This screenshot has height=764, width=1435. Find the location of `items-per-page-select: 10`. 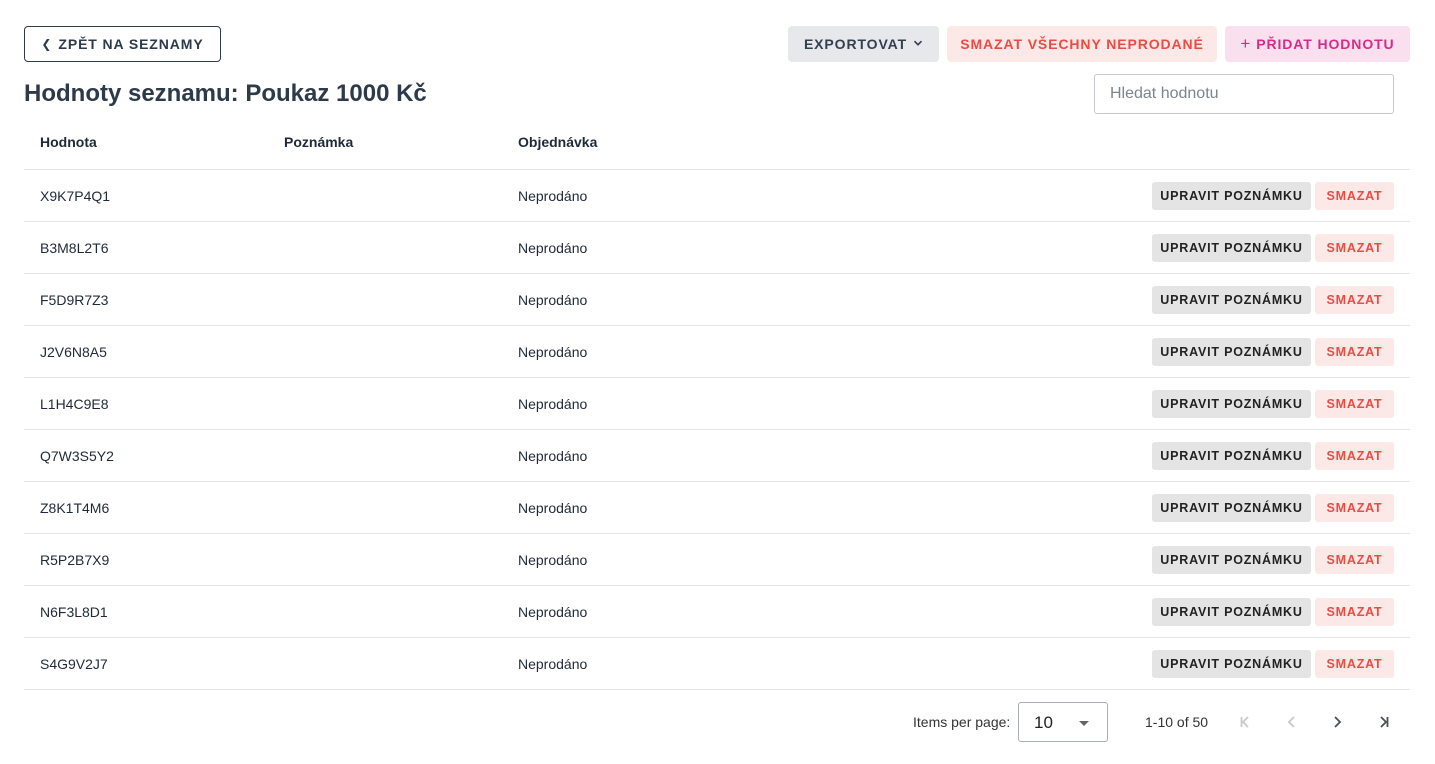

items-per-page-select: 10 is located at coordinates (1063, 722).